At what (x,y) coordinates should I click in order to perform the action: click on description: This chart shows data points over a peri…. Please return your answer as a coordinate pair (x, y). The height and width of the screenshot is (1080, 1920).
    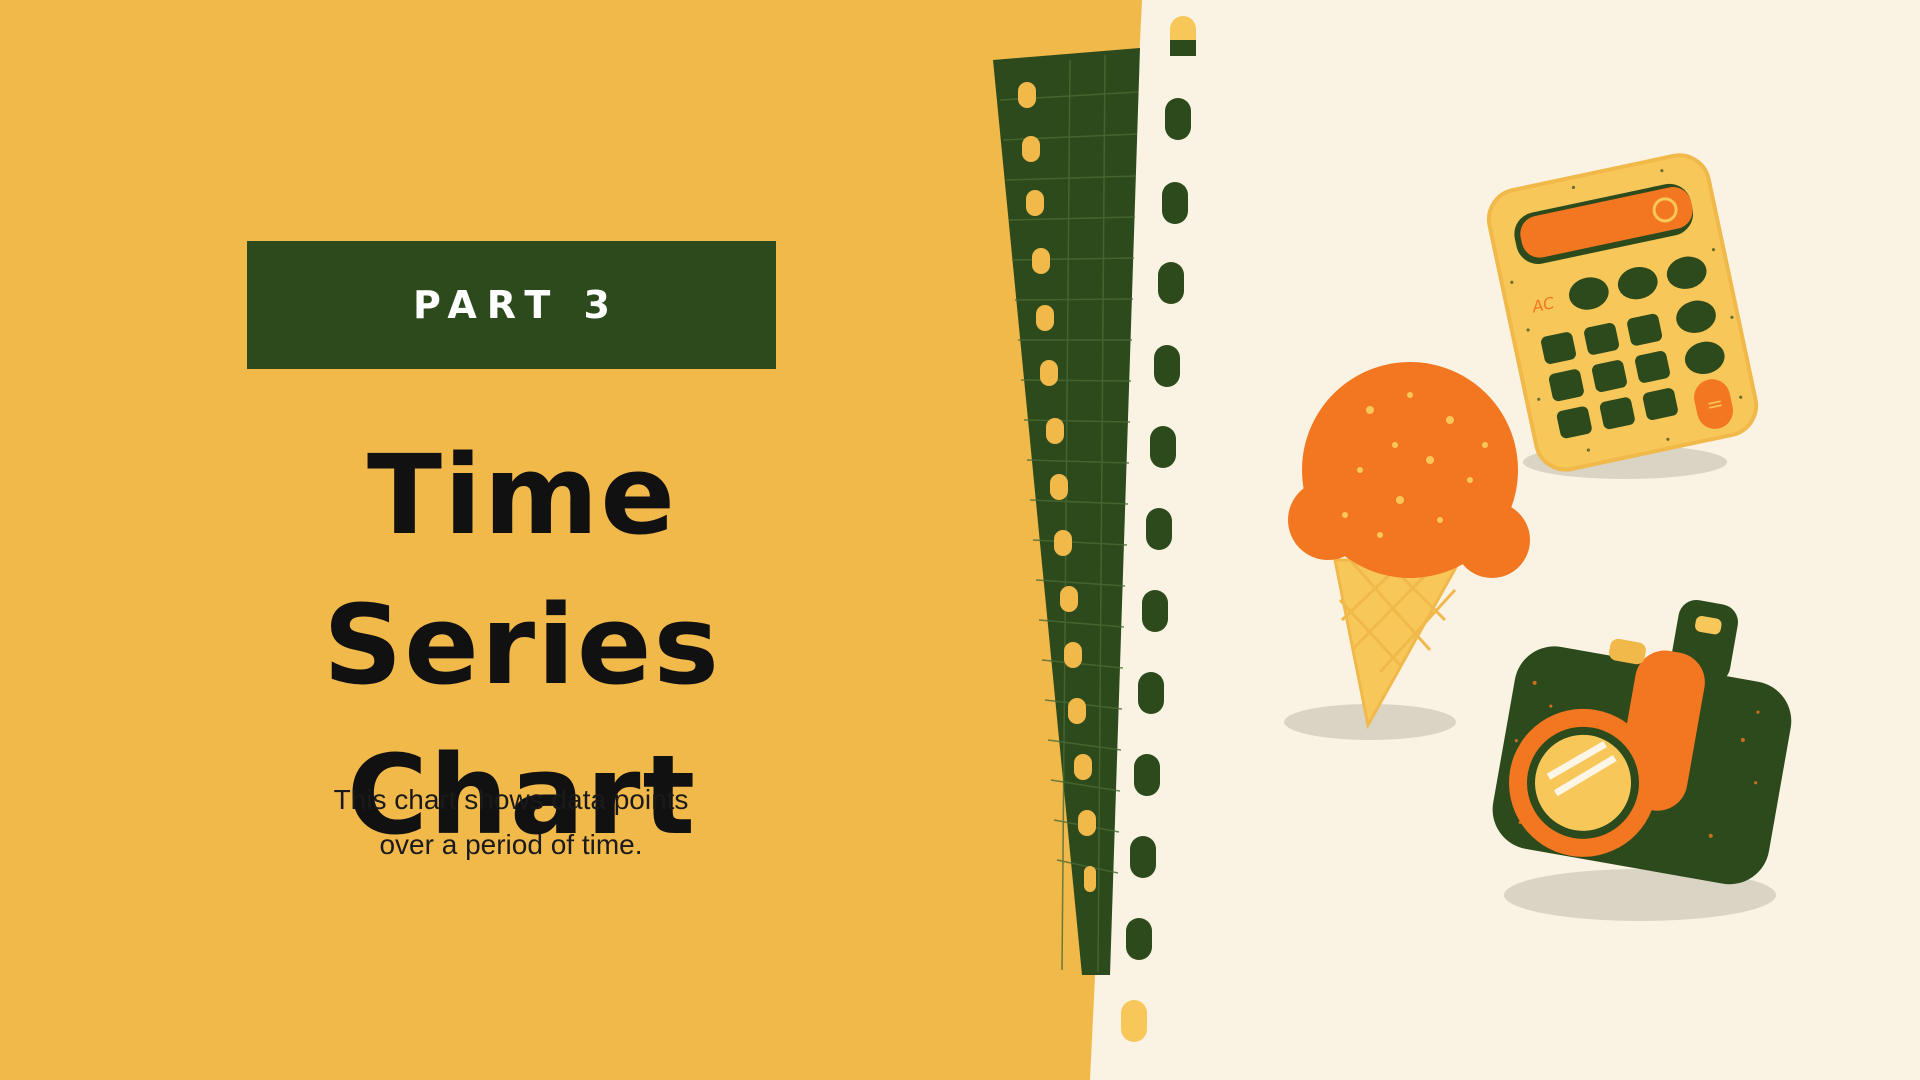
    Looking at the image, I should click on (511, 822).